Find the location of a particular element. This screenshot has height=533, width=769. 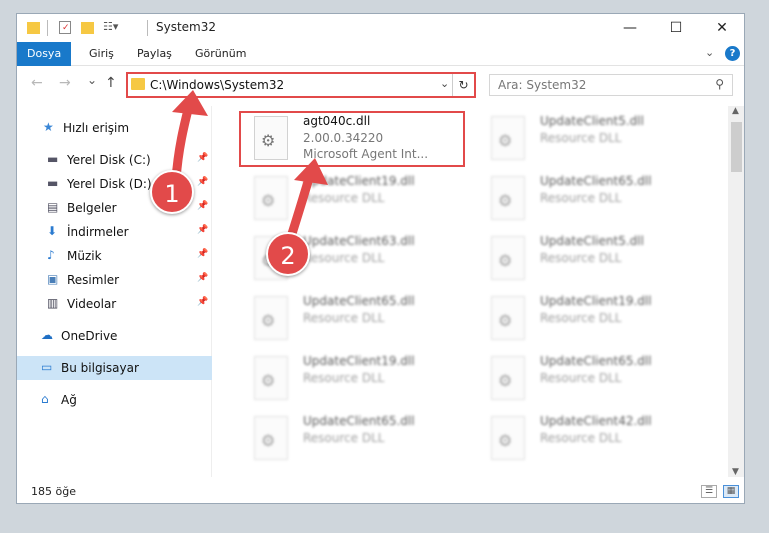

step-2-badge: 2 is located at coordinates (288, 254).